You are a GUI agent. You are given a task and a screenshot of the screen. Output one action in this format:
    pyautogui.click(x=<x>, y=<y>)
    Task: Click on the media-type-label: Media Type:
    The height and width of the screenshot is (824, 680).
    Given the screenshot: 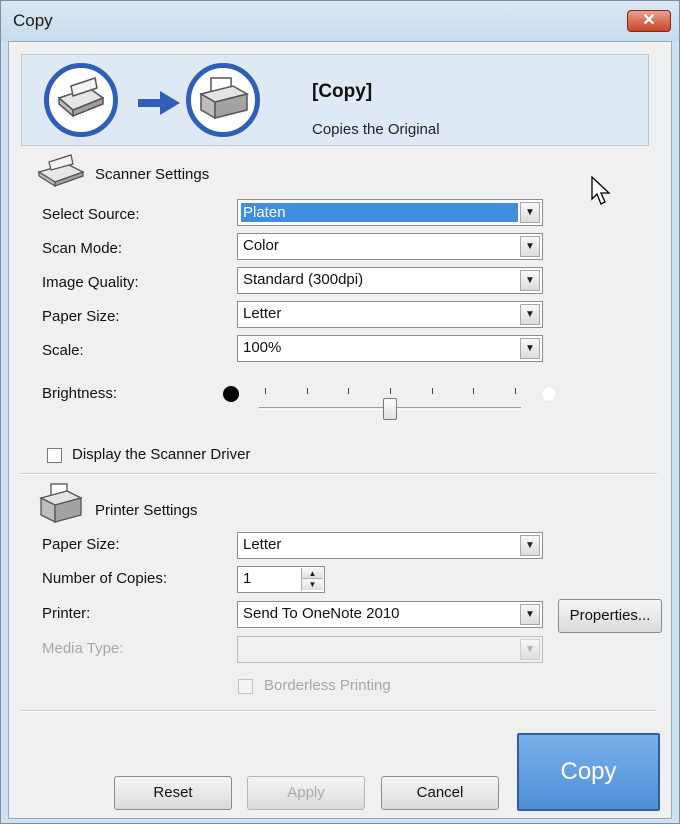 What is the action you would take?
    pyautogui.click(x=83, y=648)
    